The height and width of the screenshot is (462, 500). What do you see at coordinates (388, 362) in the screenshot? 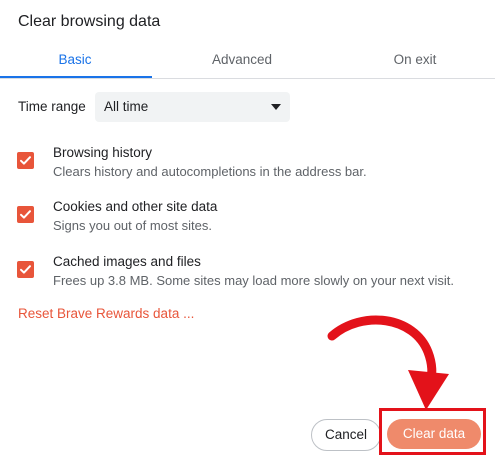
I see `curved-arrow-icon` at bounding box center [388, 362].